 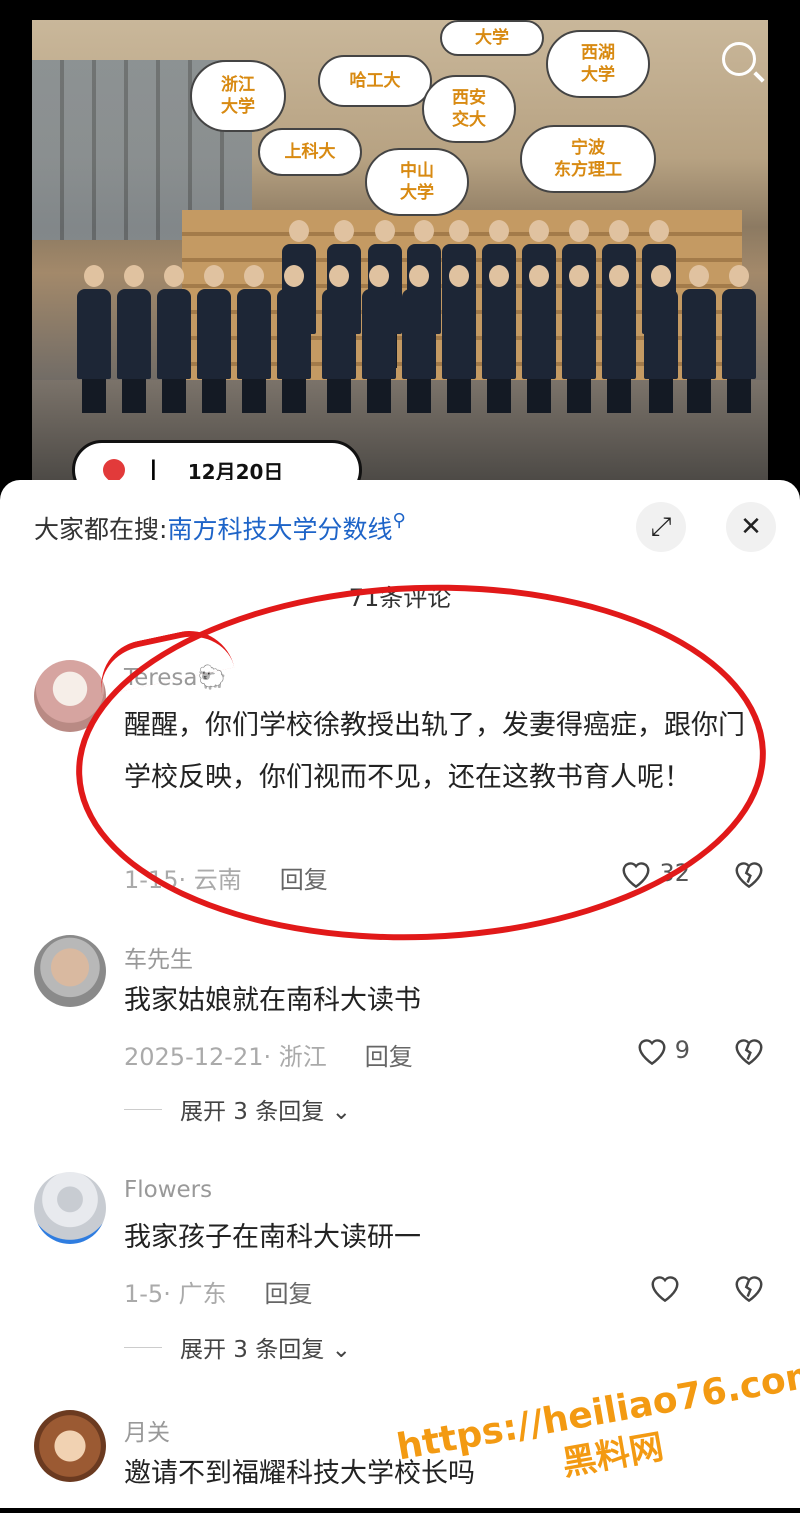 I want to click on thought-cloud: 上科大, so click(x=310, y=152).